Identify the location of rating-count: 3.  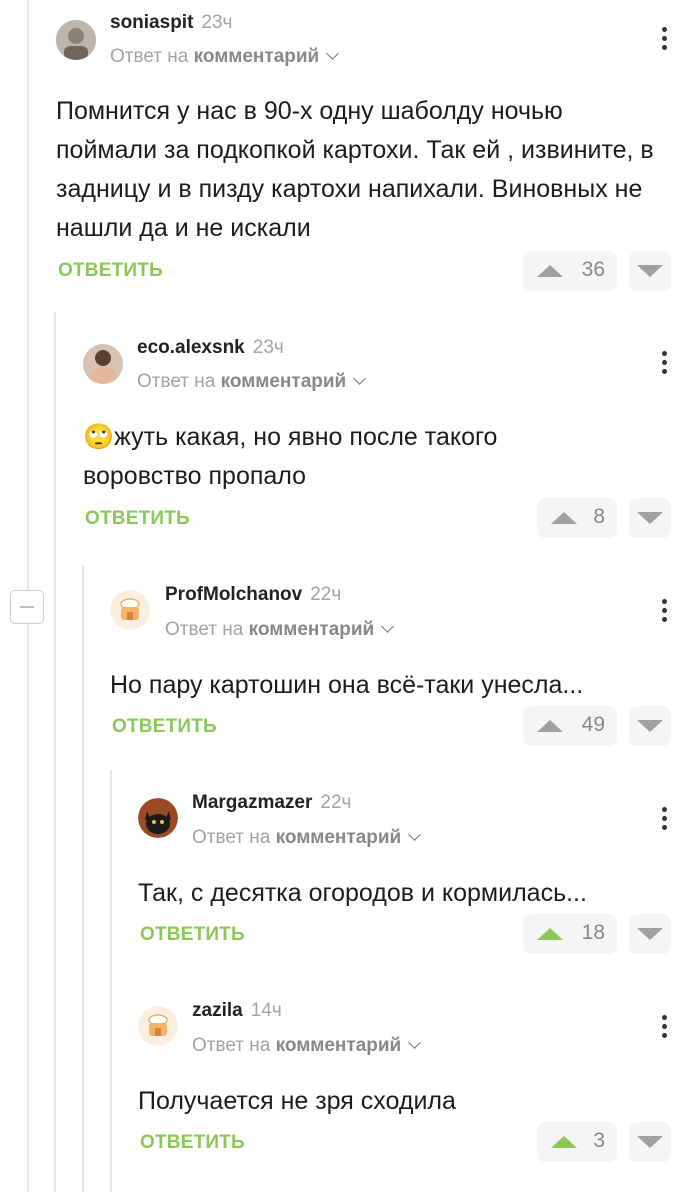
(599, 1140).